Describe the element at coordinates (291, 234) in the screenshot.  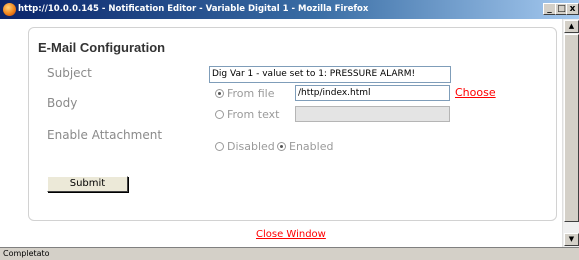
I see `close-window-link: Close Window` at that location.